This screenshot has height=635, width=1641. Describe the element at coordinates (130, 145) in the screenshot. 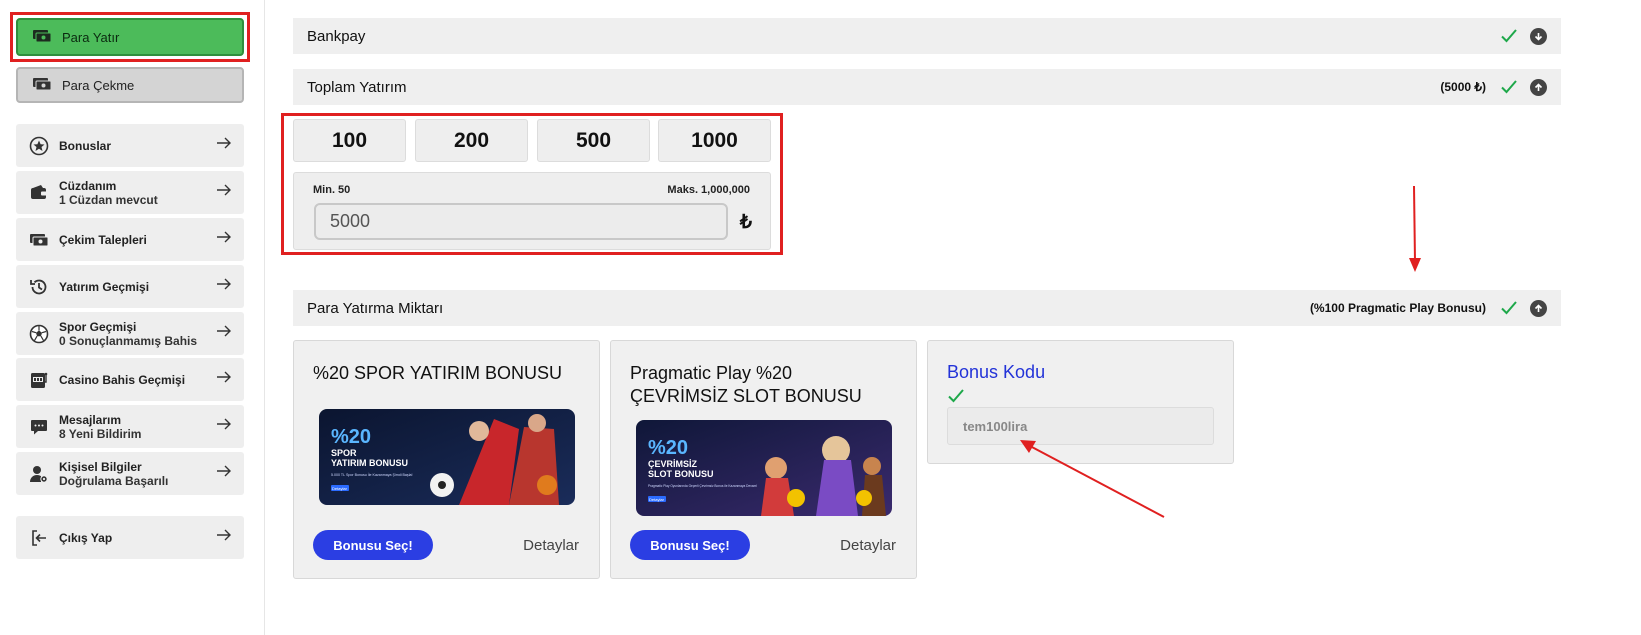

I see `sidebar-item-bonuses: Bonuslar` at that location.